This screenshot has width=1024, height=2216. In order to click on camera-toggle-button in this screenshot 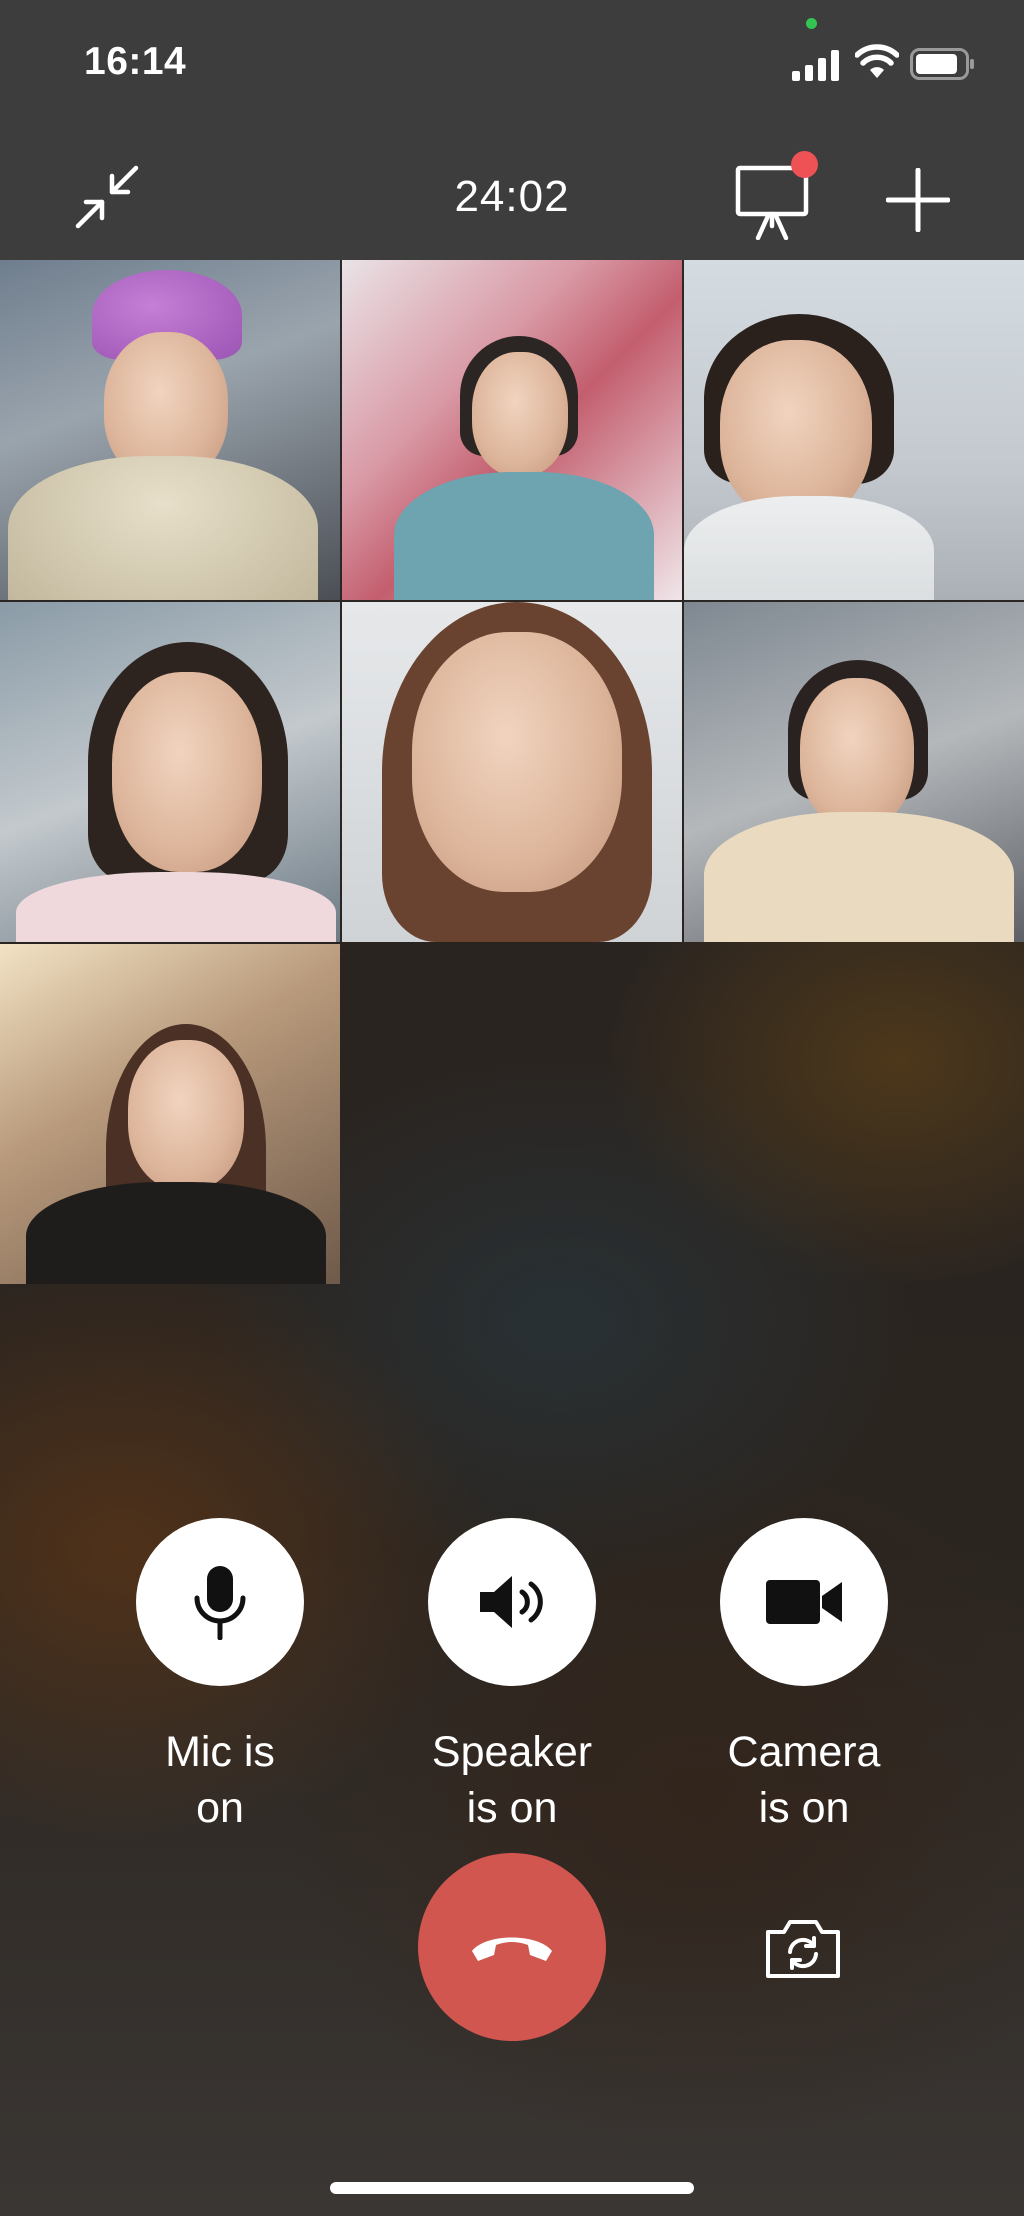, I will do `click(804, 1602)`.